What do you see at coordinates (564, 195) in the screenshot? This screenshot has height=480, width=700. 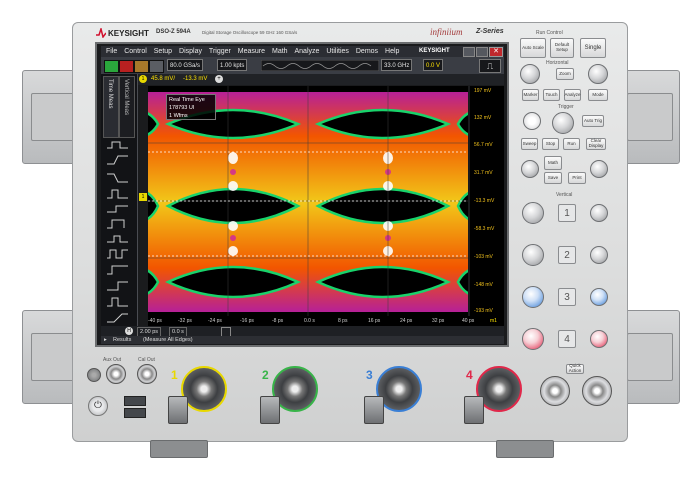 I see `vertical-label: Vertical` at bounding box center [564, 195].